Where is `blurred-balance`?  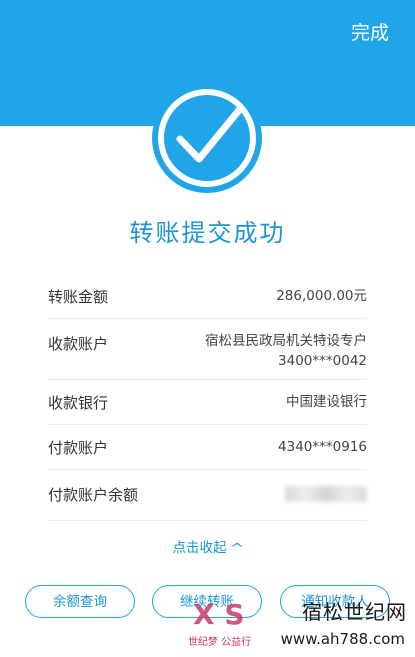 blurred-balance is located at coordinates (326, 494).